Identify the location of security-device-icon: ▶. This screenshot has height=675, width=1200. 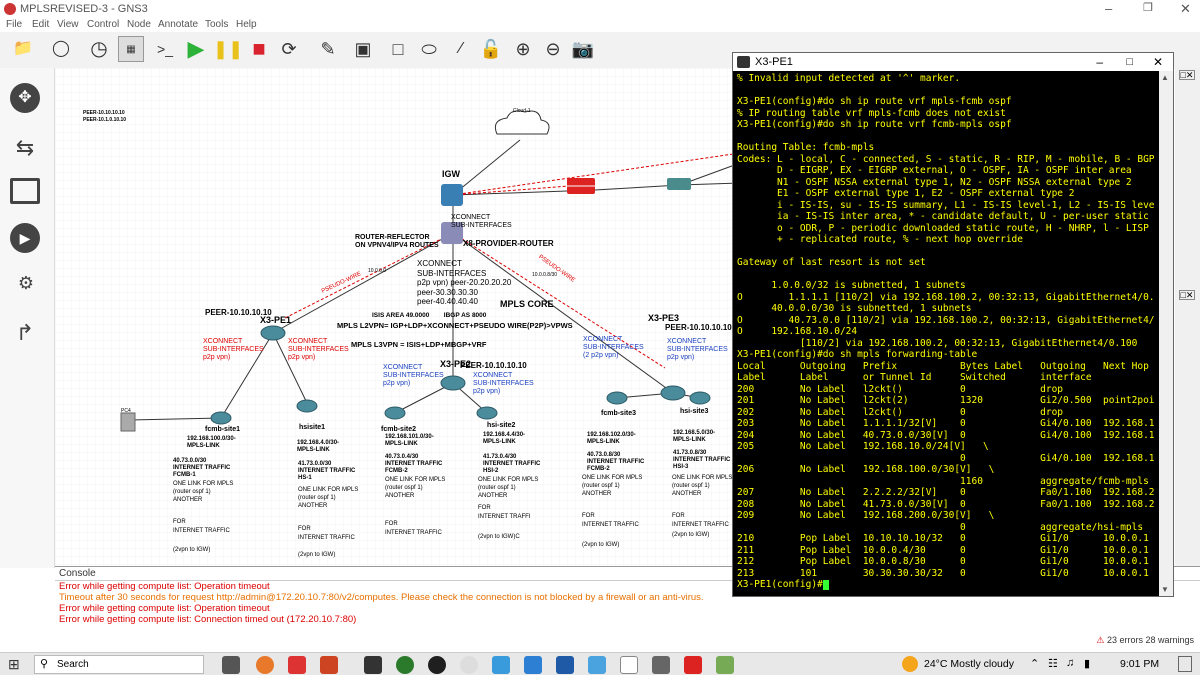
(25, 238).